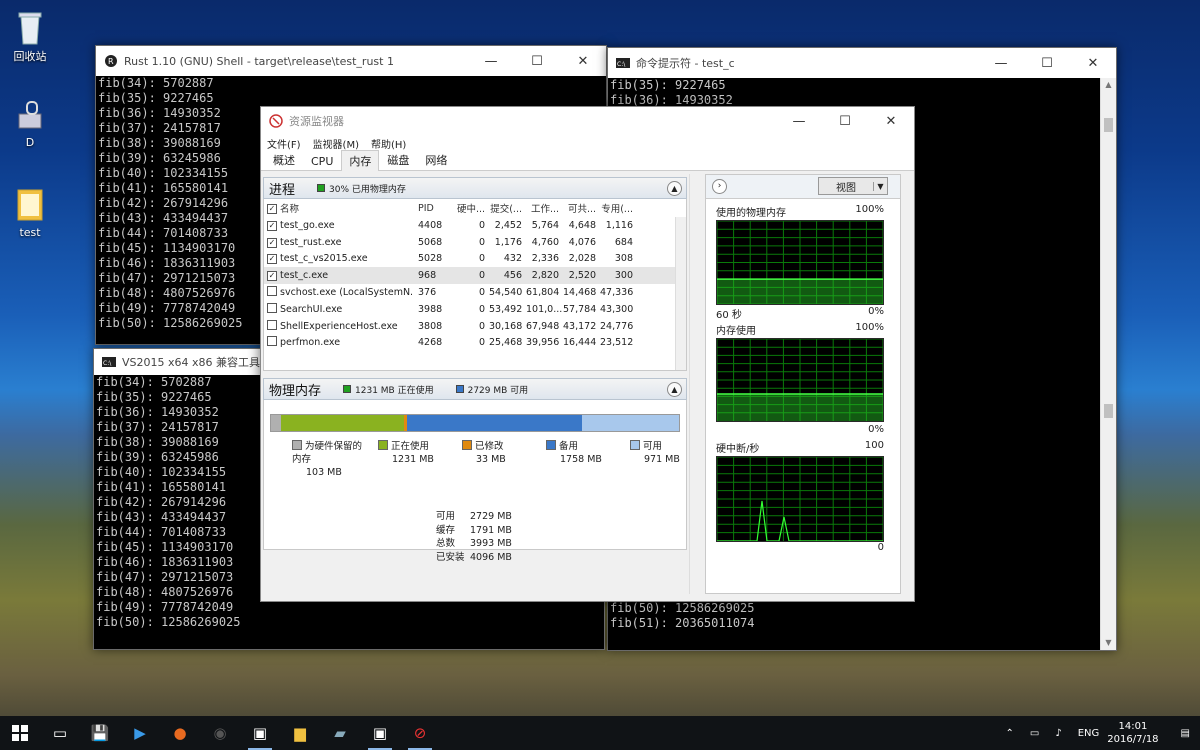 This screenshot has height=750, width=1200. What do you see at coordinates (430, 259) in the screenshot?
I see `cell-pid: 5028` at bounding box center [430, 259].